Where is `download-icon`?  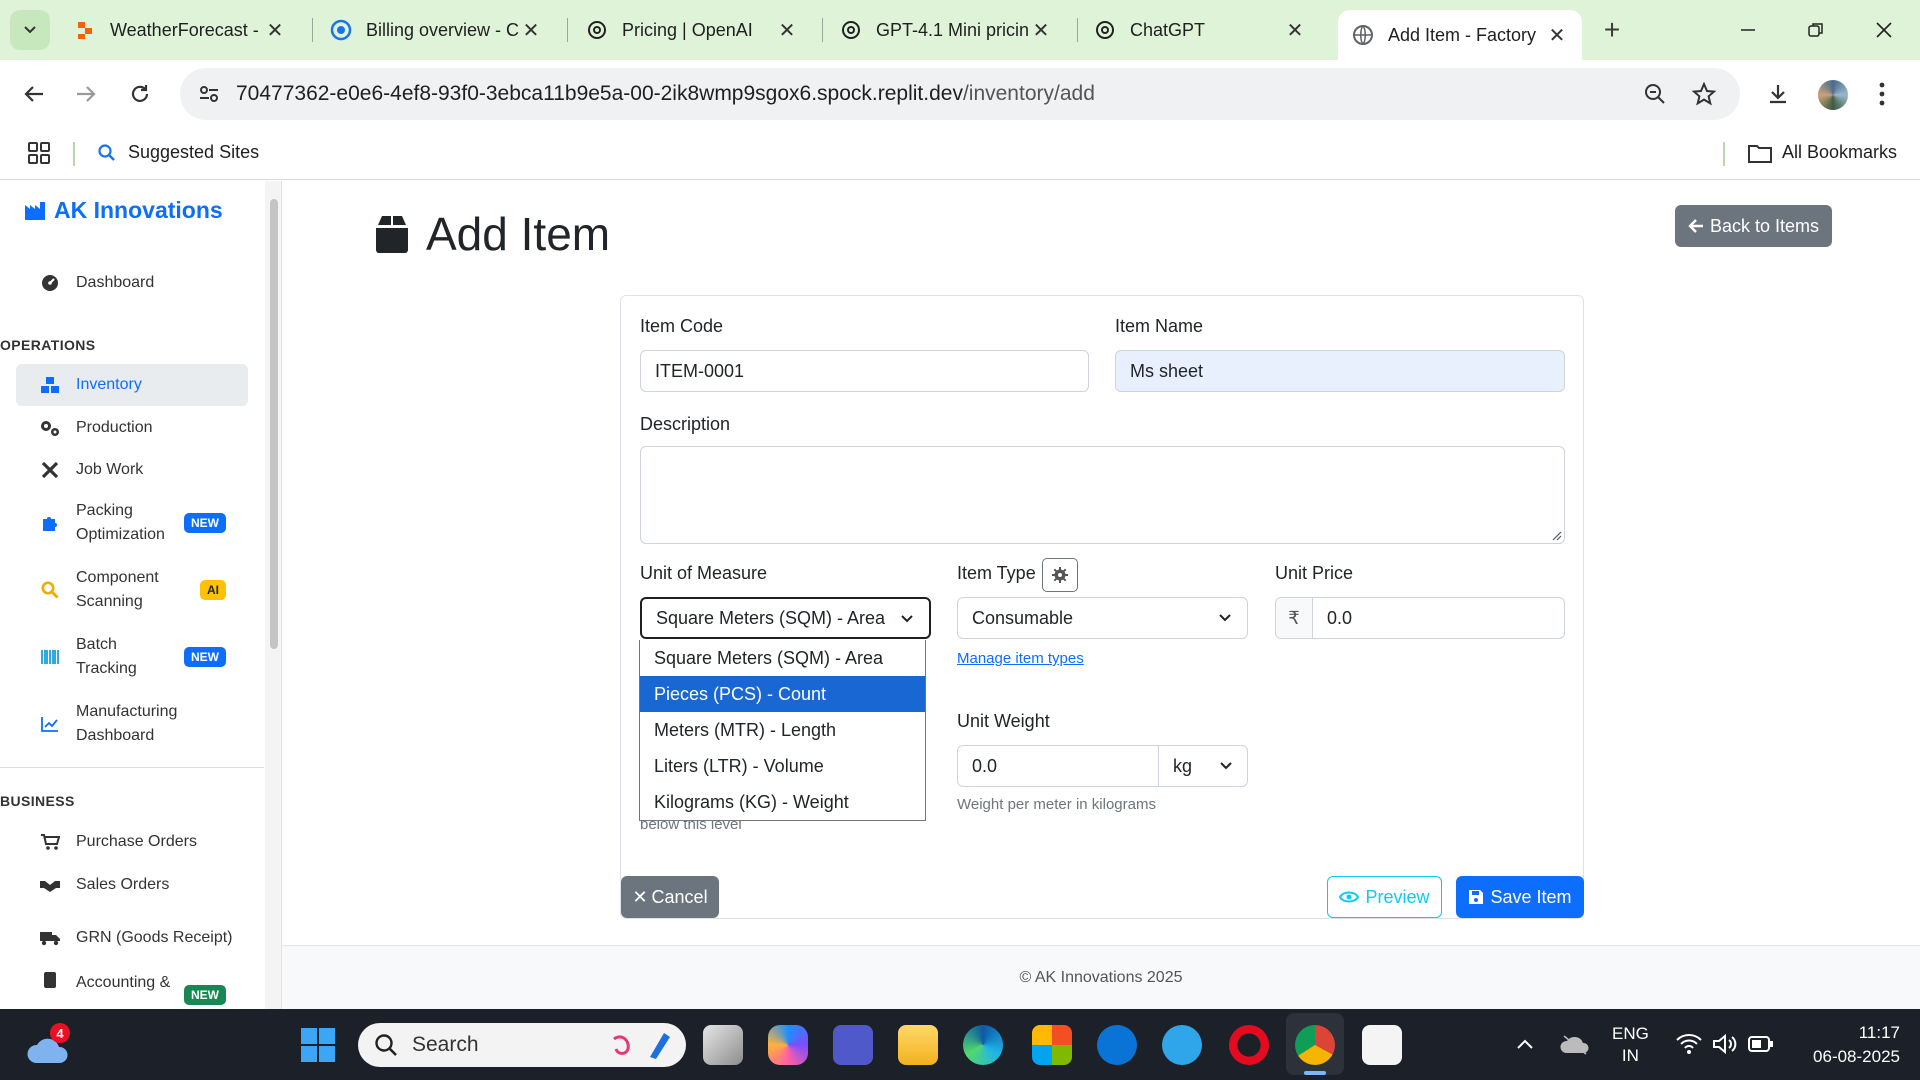 download-icon is located at coordinates (1778, 94).